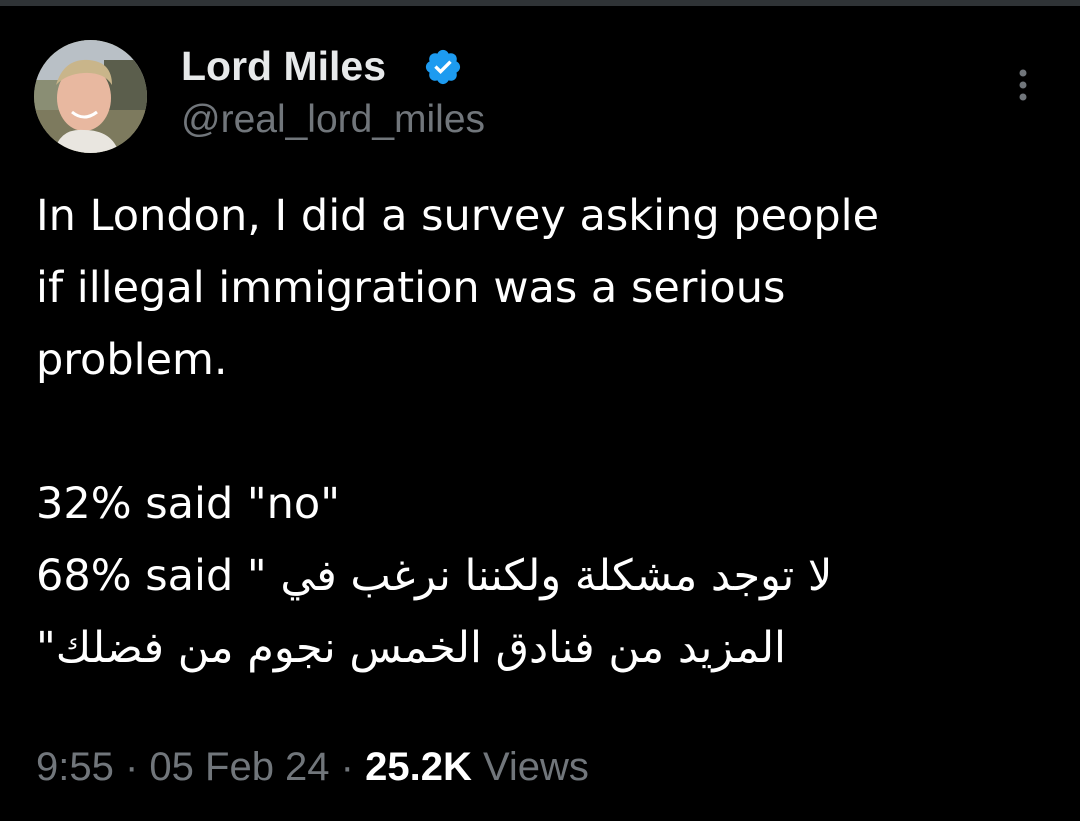 Image resolution: width=1080 pixels, height=821 pixels. What do you see at coordinates (411, 288) in the screenshot?
I see `tweet-line-2: if illegal immigration was a serious` at bounding box center [411, 288].